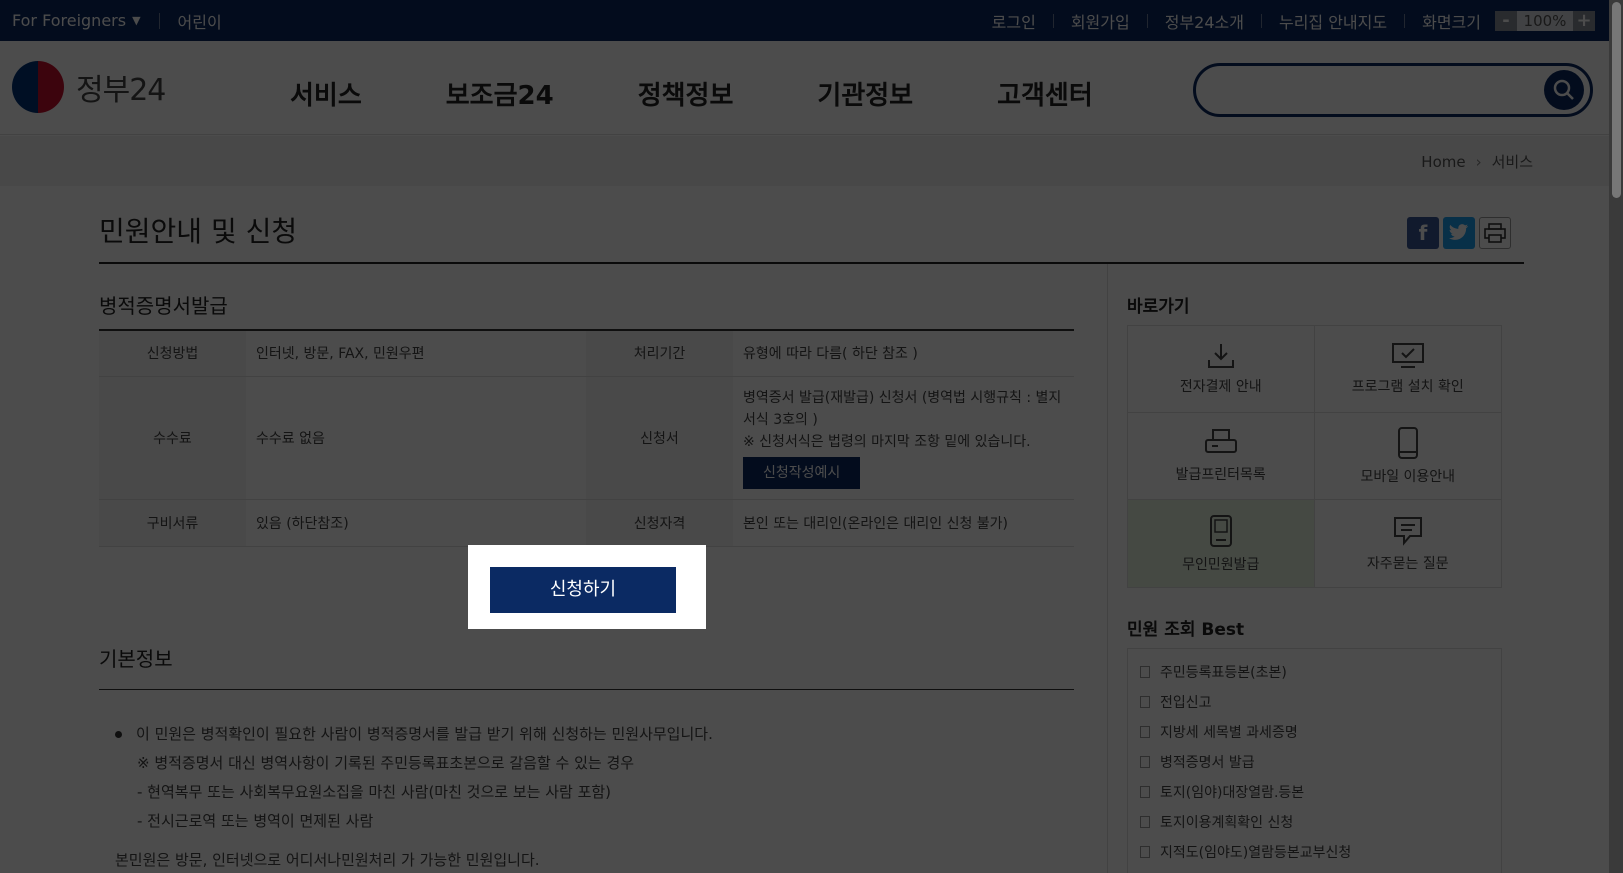 The image size is (1623, 873). I want to click on form-note: ※ 신청서식은 법령의 마지막 조항 밑에 있습니다., so click(887, 441).